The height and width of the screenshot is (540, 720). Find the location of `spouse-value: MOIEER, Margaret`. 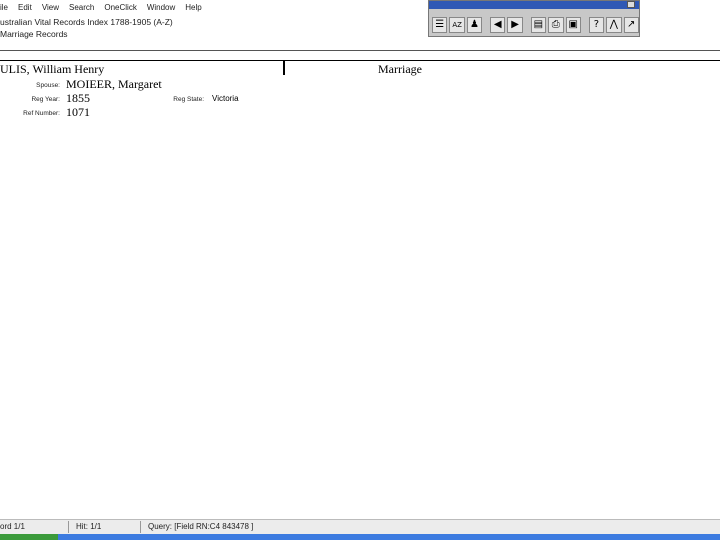

spouse-value: MOIEER, Margaret is located at coordinates (114, 84).